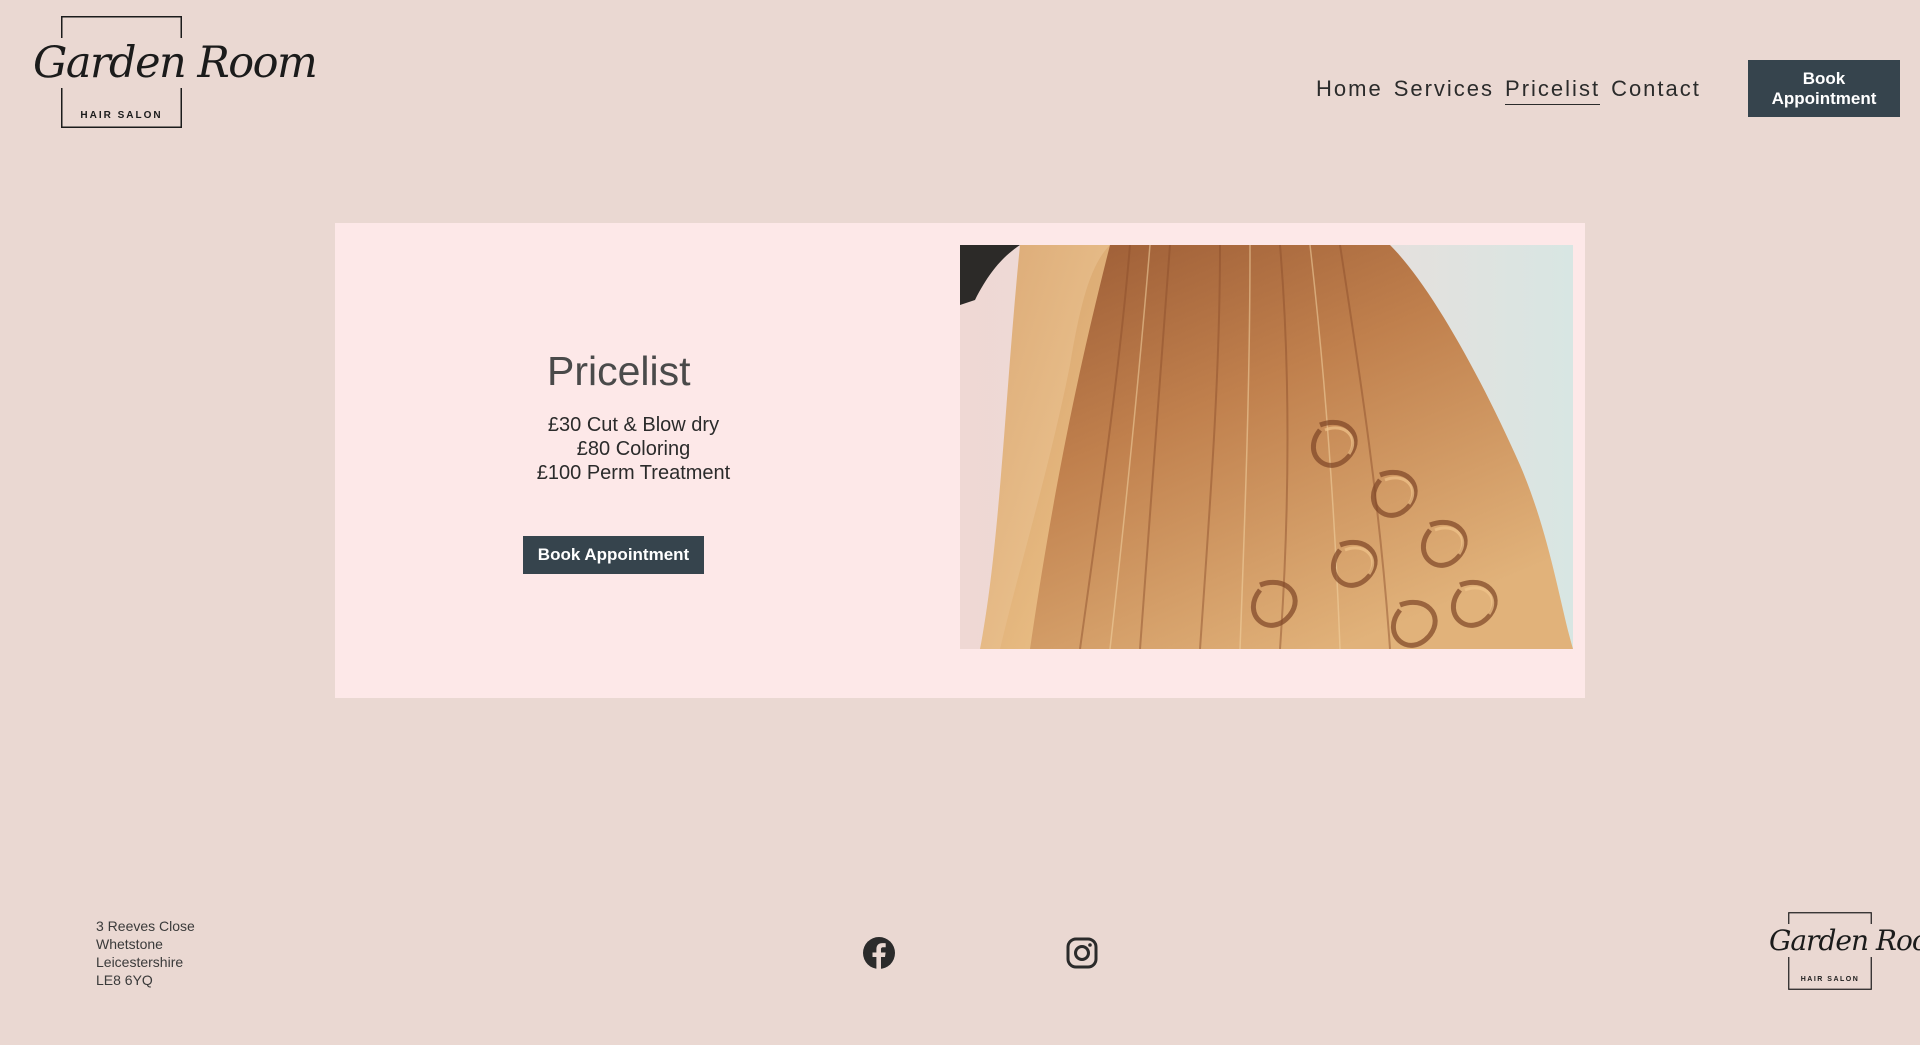 The width and height of the screenshot is (1920, 1045). Describe the element at coordinates (613, 555) in the screenshot. I see `book-appointment-button: Book Appointment` at that location.